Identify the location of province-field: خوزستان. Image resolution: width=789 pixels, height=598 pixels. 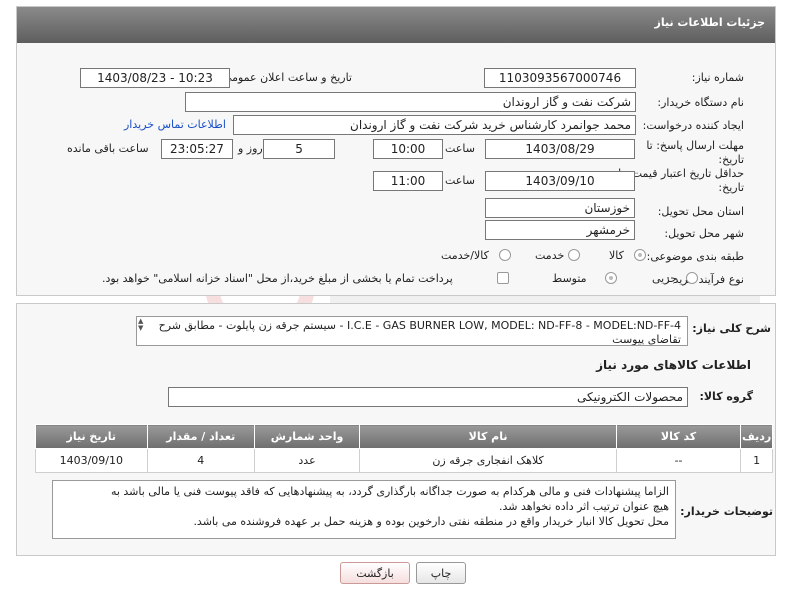
(560, 208).